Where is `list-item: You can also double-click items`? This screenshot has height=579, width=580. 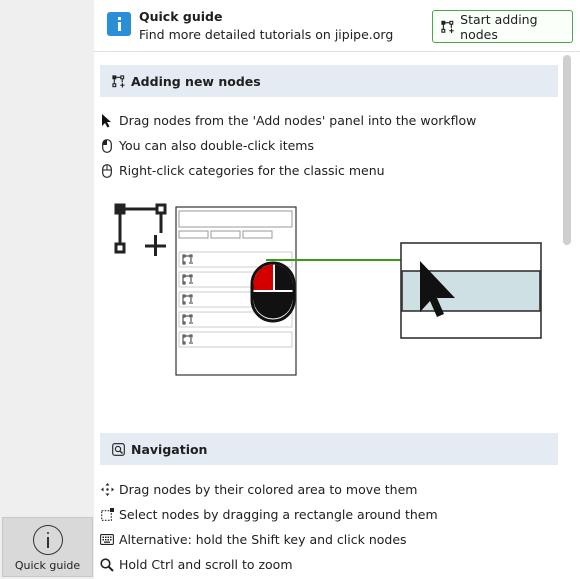 list-item: You can also double-click items is located at coordinates (207, 145).